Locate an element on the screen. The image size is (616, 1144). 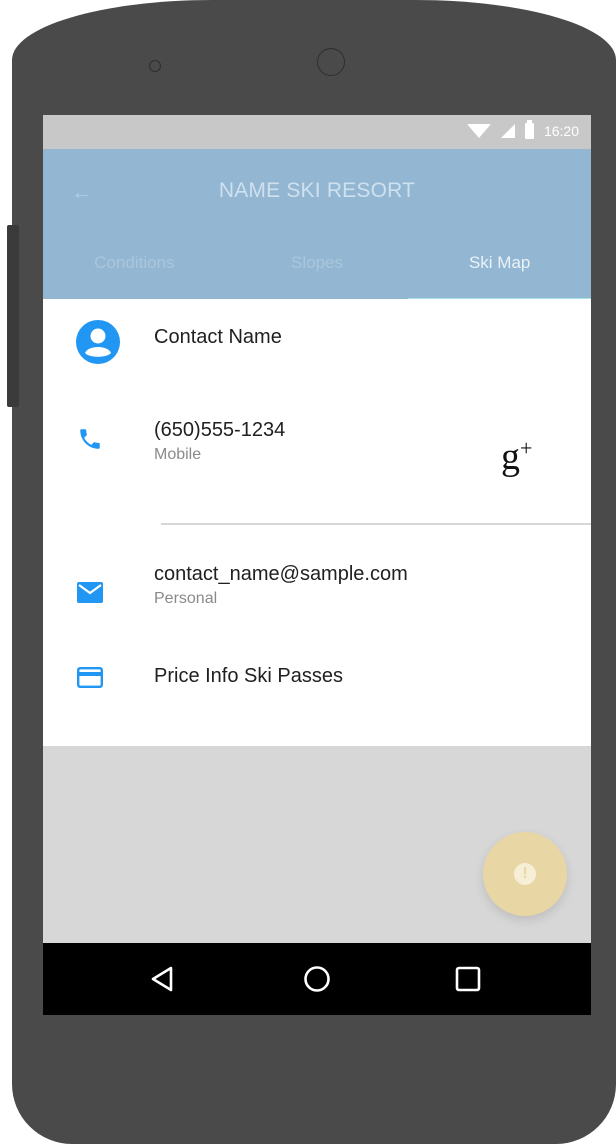
google-plus-label: g+ is located at coordinates (517, 456).